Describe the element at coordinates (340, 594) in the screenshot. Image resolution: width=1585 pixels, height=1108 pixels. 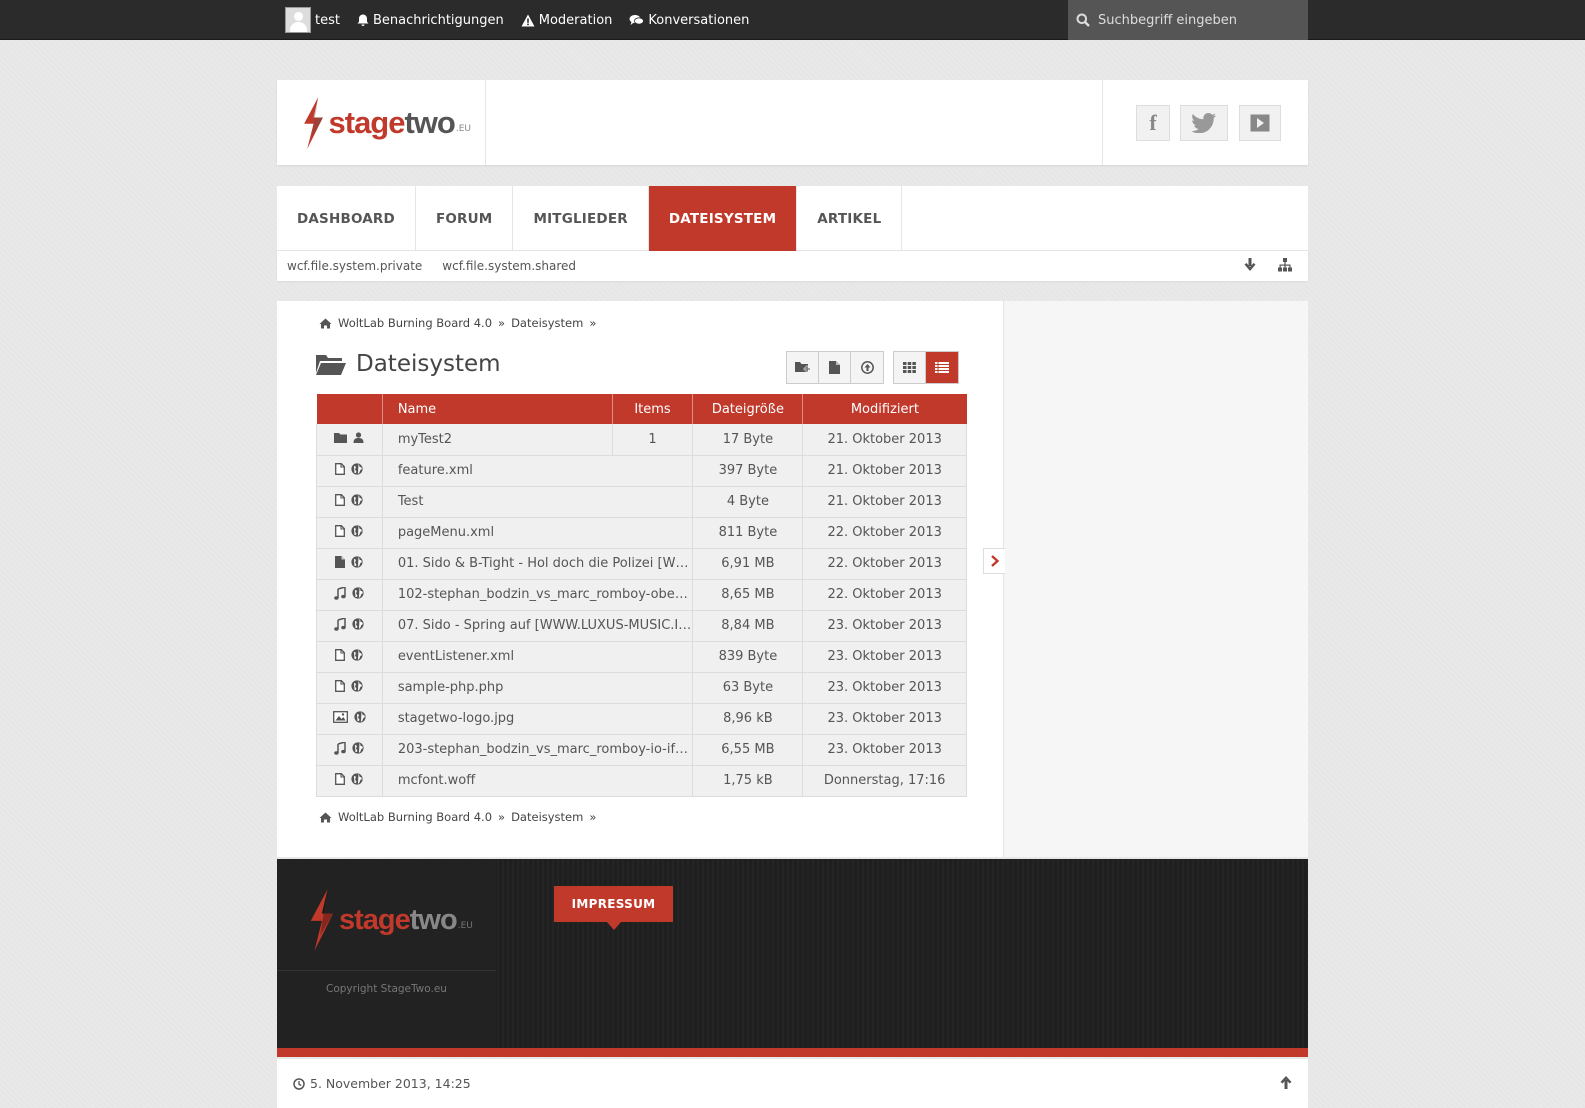
I see `music-icon` at that location.